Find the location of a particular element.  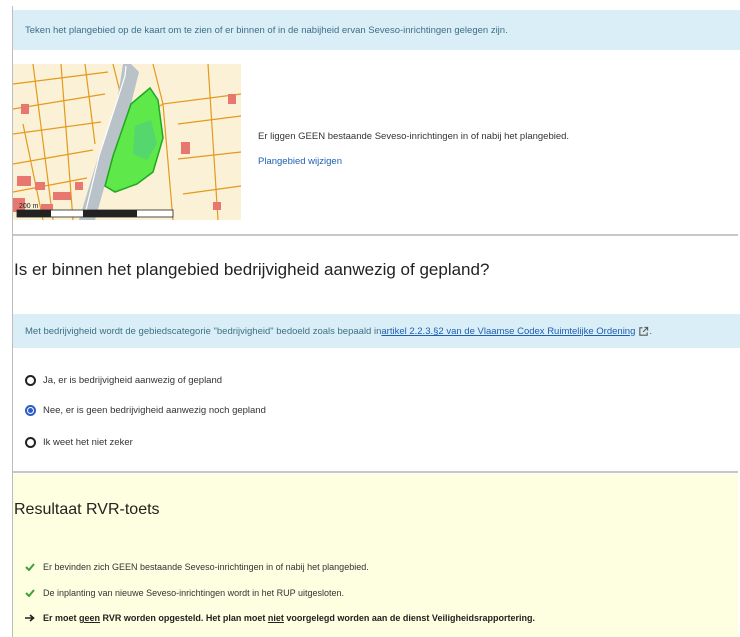

option-unsure-label: Ik weet het niet zeker is located at coordinates (88, 442).